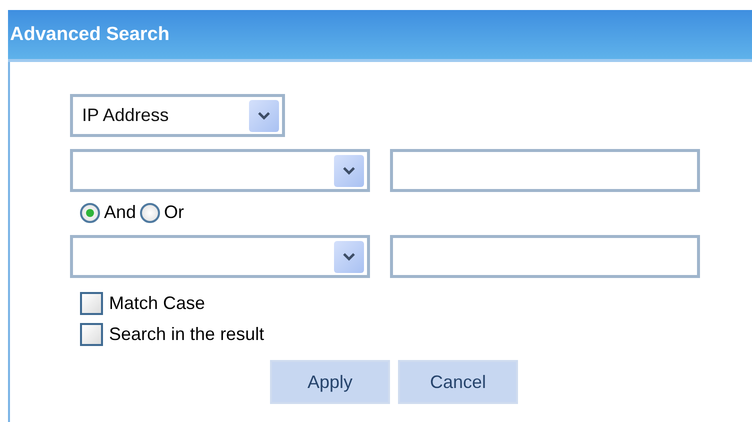  Describe the element at coordinates (157, 303) in the screenshot. I see `checkbox-label: Match Case` at that location.